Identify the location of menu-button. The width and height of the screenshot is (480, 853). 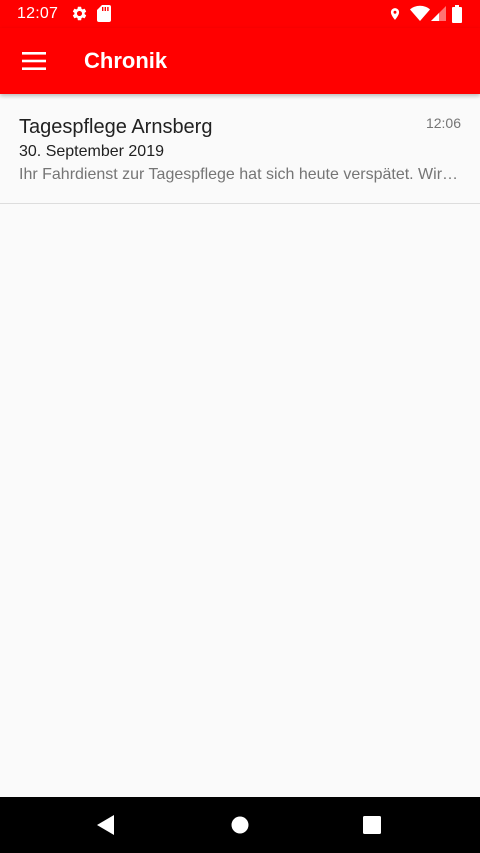
(34, 61).